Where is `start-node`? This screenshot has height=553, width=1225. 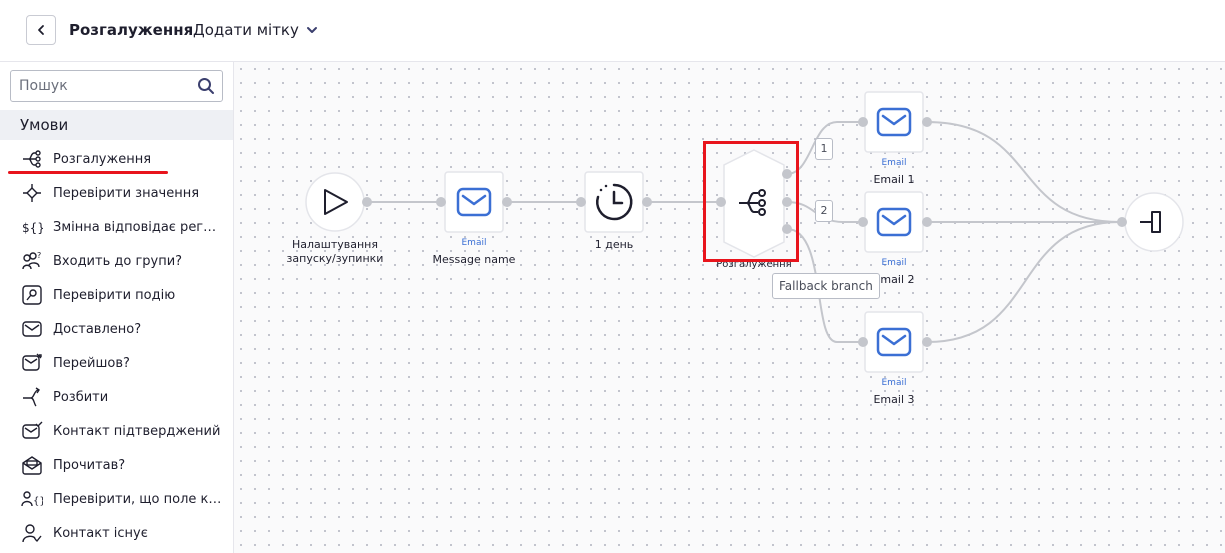
start-node is located at coordinates (338, 202).